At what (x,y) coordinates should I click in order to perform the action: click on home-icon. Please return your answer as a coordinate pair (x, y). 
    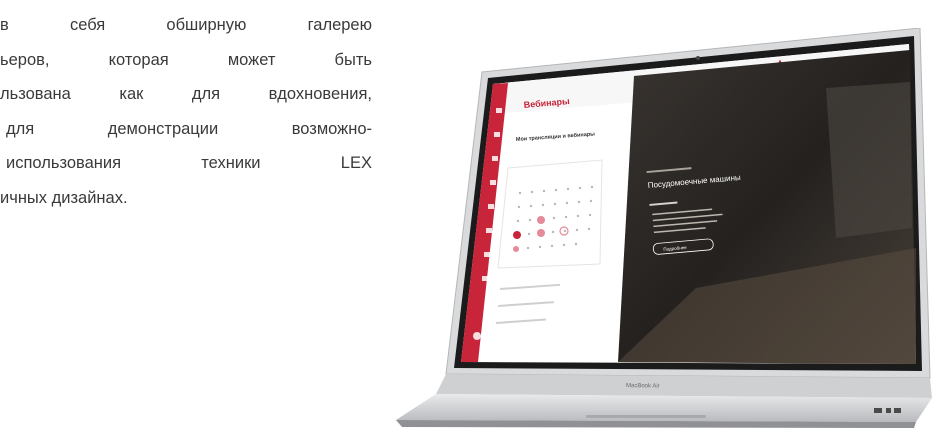
    Looking at the image, I should click on (499, 110).